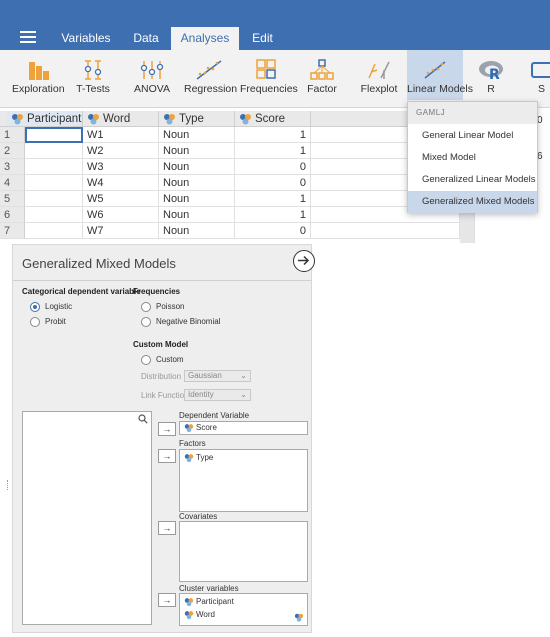  I want to click on hamburger-menu-icon, so click(28, 37).